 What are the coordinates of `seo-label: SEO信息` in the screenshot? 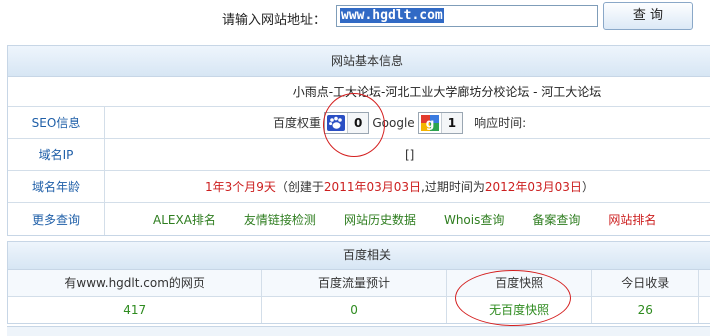 It's located at (56, 122).